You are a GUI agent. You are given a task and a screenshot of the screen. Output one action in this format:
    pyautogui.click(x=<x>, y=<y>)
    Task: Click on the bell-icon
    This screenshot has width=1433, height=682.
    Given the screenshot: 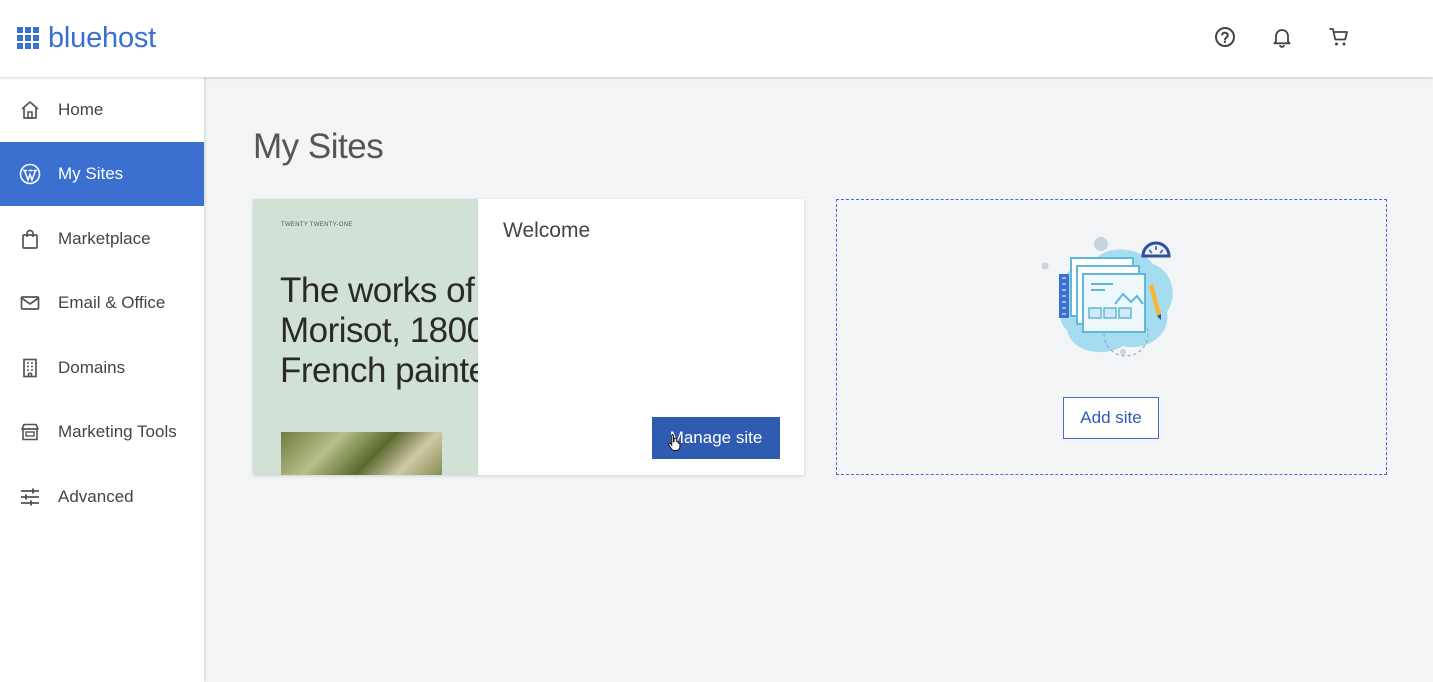 What is the action you would take?
    pyautogui.click(x=1282, y=37)
    